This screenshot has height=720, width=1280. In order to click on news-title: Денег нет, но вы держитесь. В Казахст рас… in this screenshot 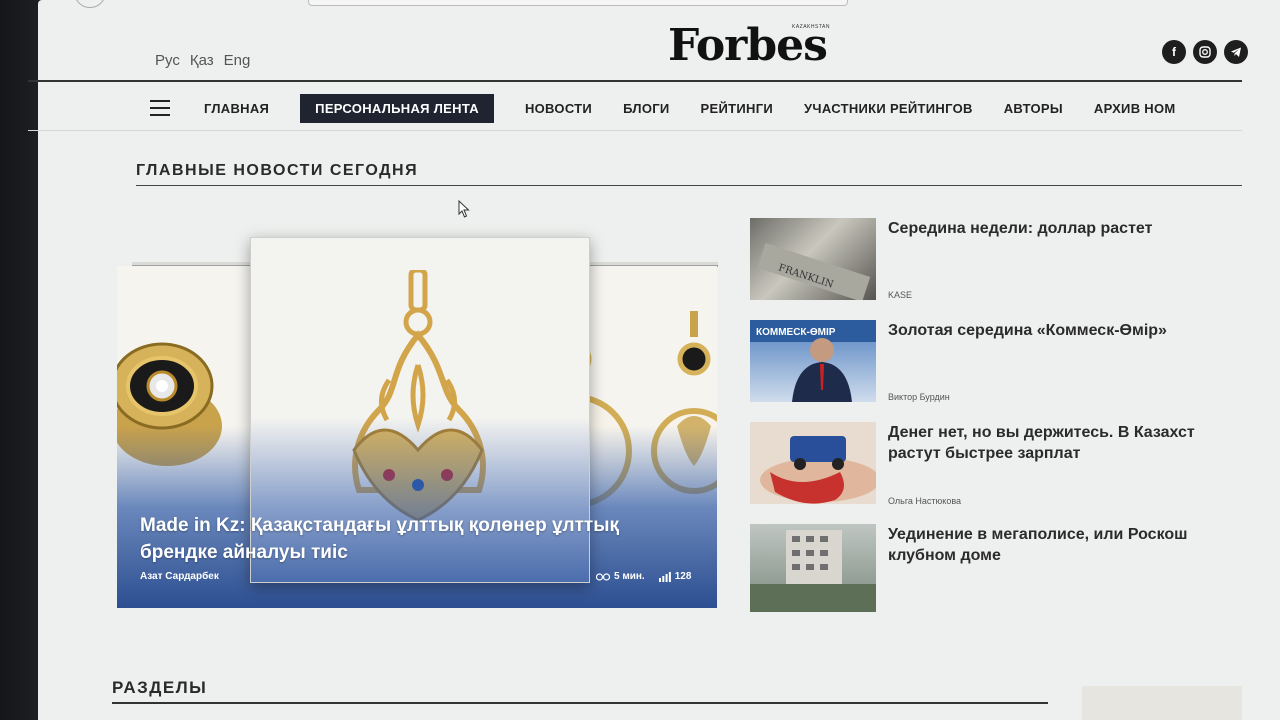, I will do `click(1073, 443)`.